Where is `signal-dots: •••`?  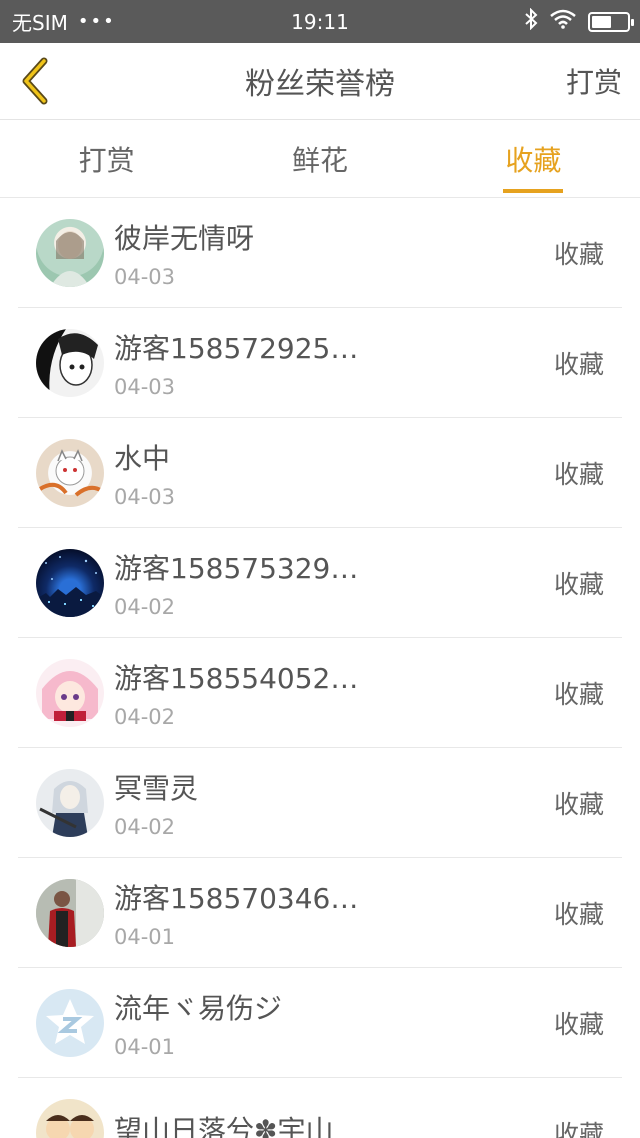
signal-dots: ••• is located at coordinates (96, 21).